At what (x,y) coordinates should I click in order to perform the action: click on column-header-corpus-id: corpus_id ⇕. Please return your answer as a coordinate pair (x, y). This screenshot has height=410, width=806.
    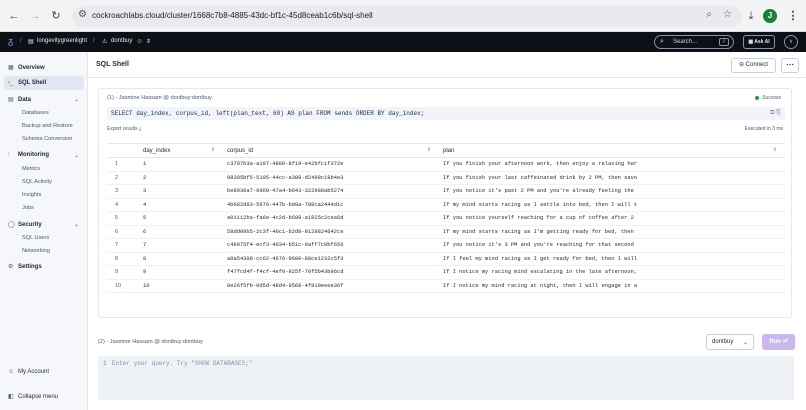
    Looking at the image, I should click on (331, 150).